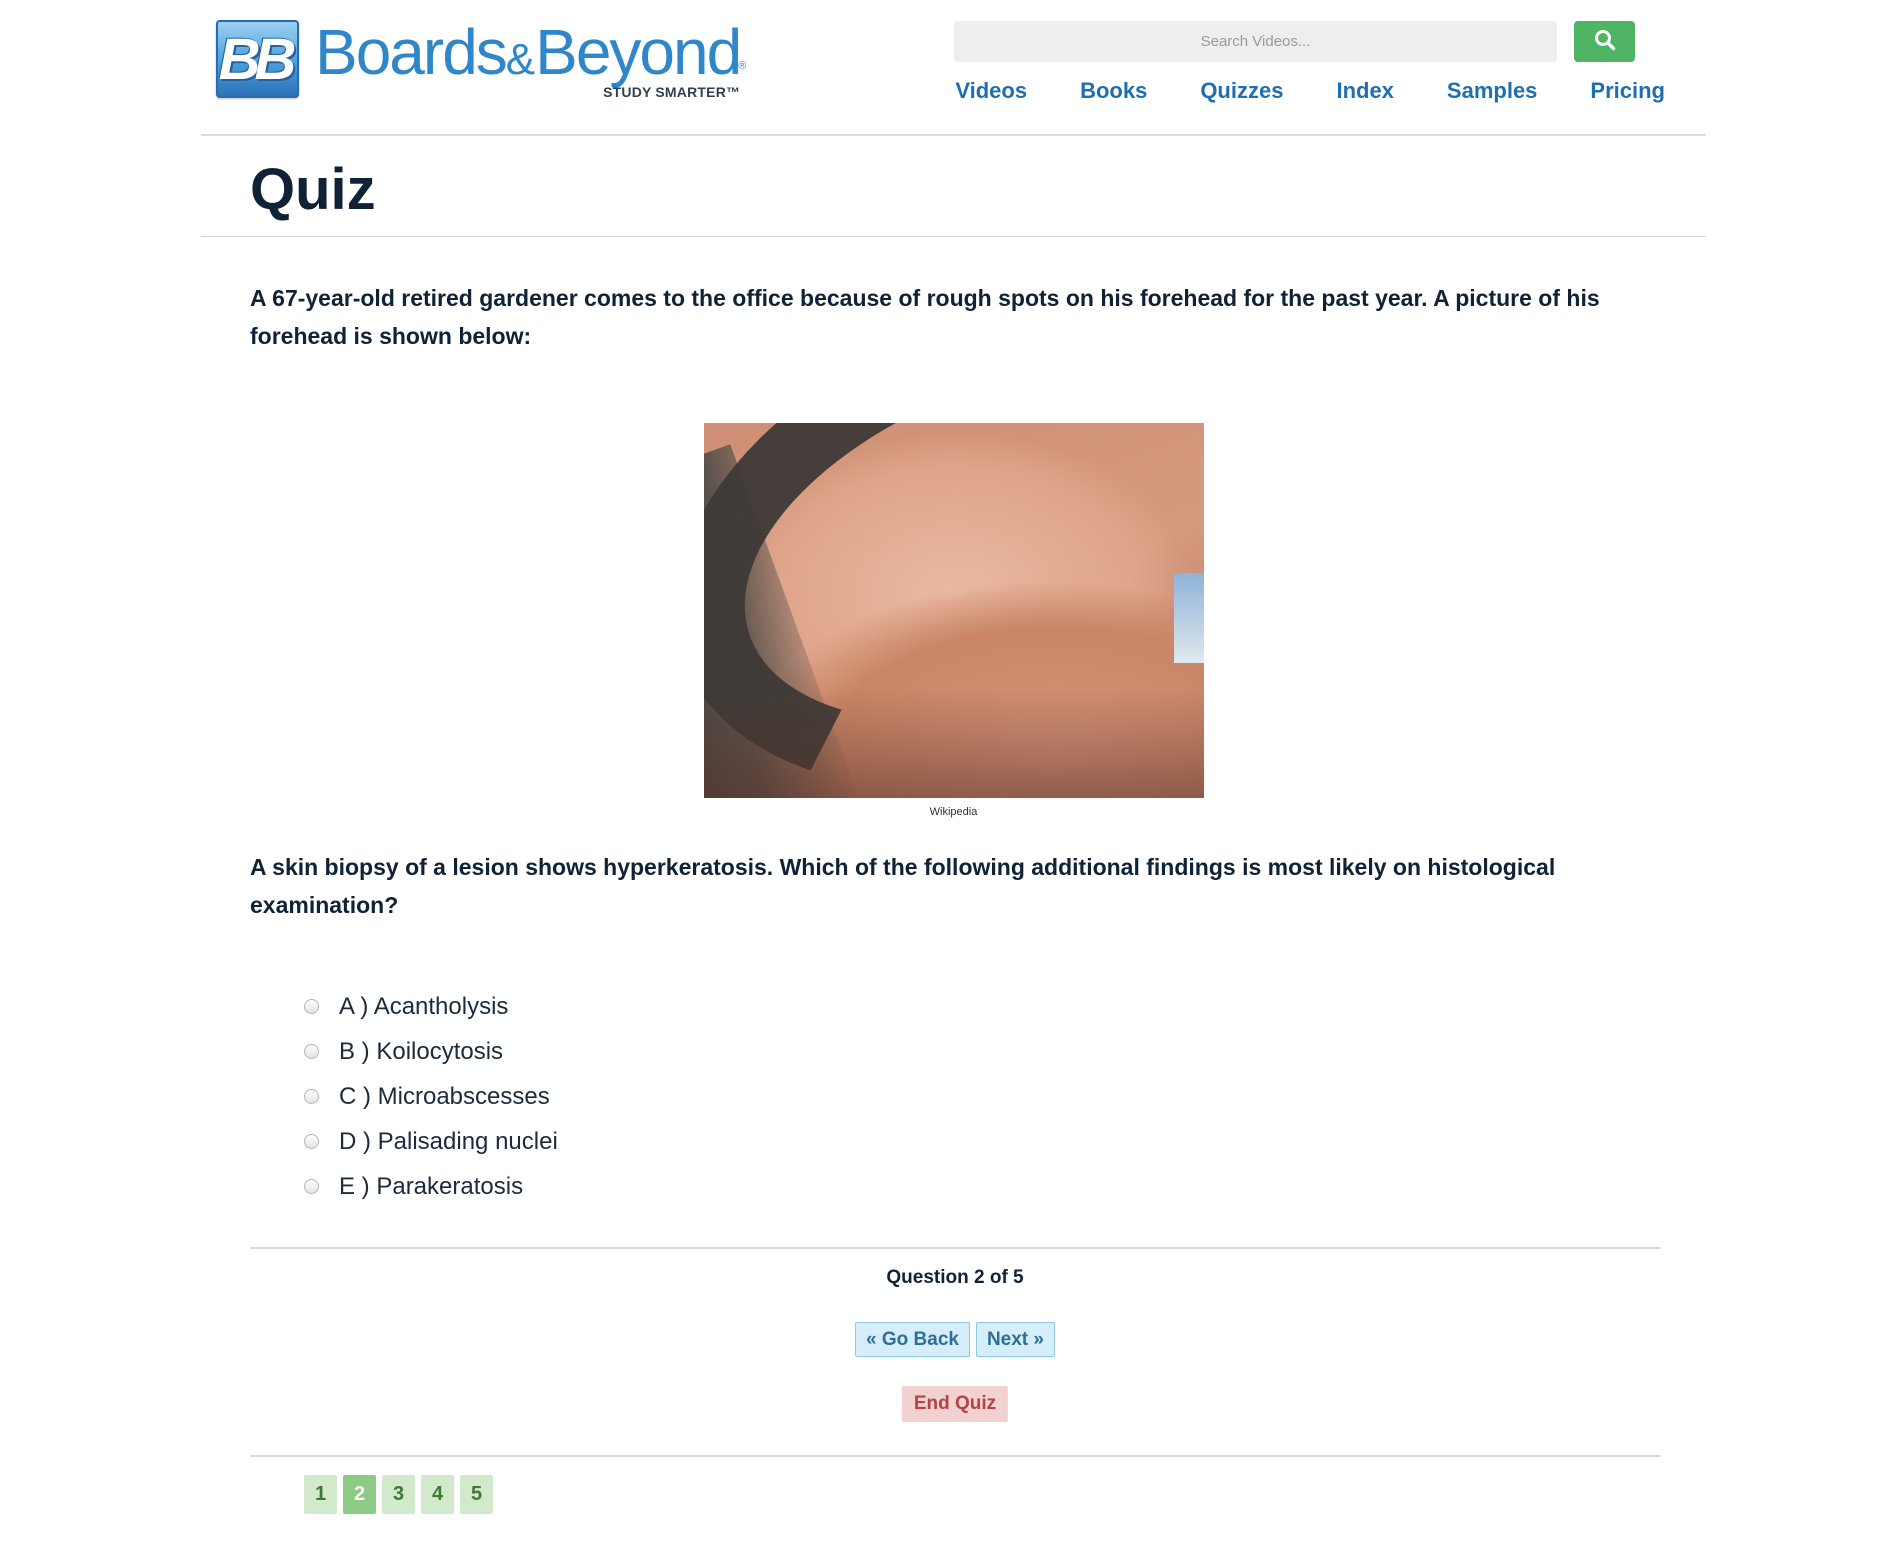  What do you see at coordinates (980, 1141) in the screenshot?
I see `answer-option-d: D ) Palisading nuclei` at bounding box center [980, 1141].